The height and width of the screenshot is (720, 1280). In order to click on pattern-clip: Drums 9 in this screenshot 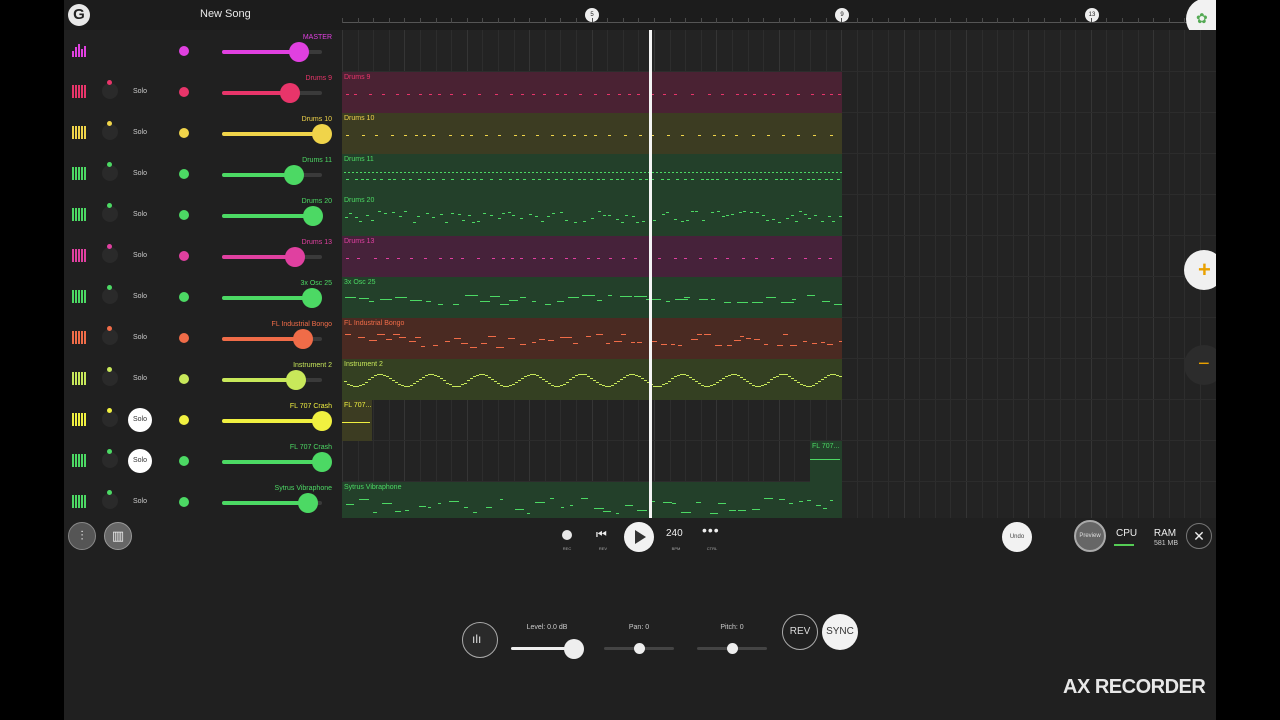, I will do `click(592, 92)`.